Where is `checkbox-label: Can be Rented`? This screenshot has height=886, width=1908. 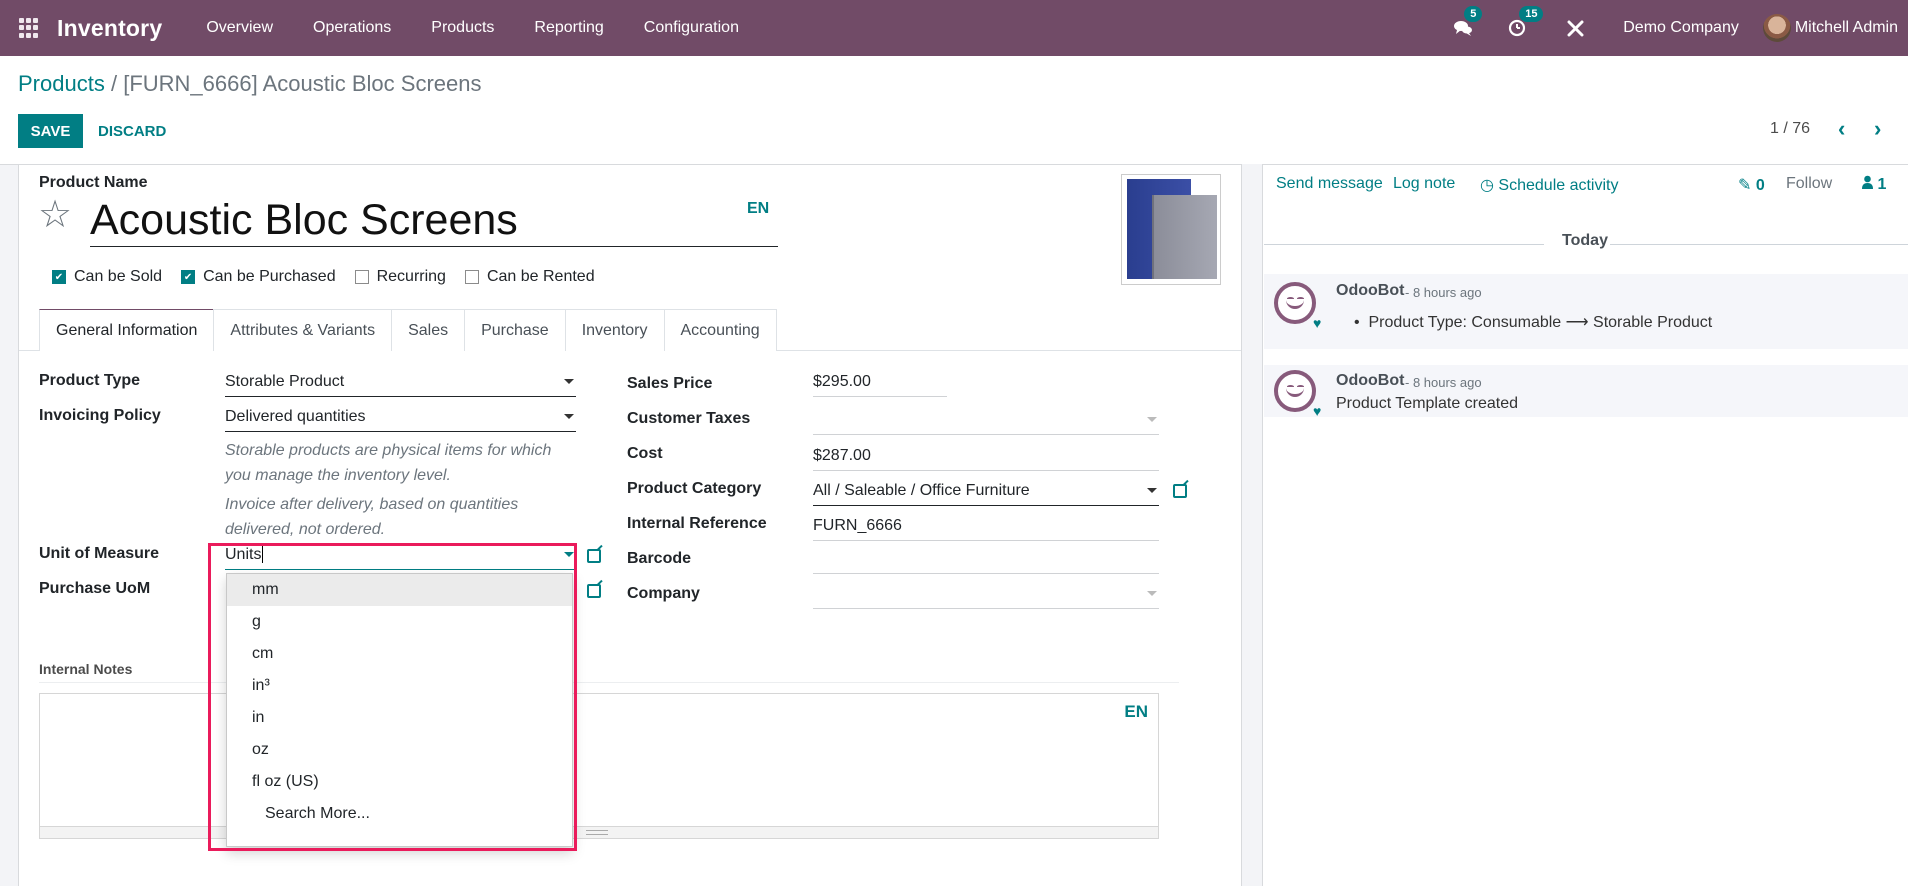 checkbox-label: Can be Rented is located at coordinates (540, 276).